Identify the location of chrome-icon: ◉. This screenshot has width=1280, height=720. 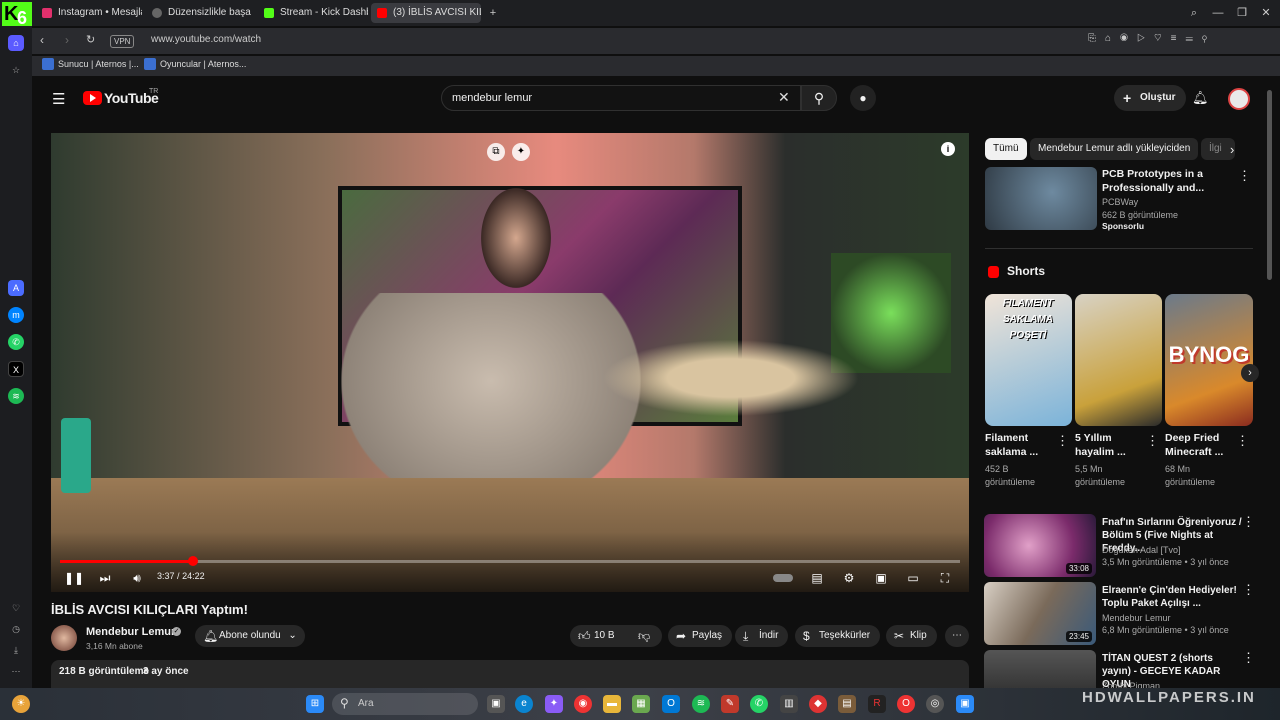
(583, 704).